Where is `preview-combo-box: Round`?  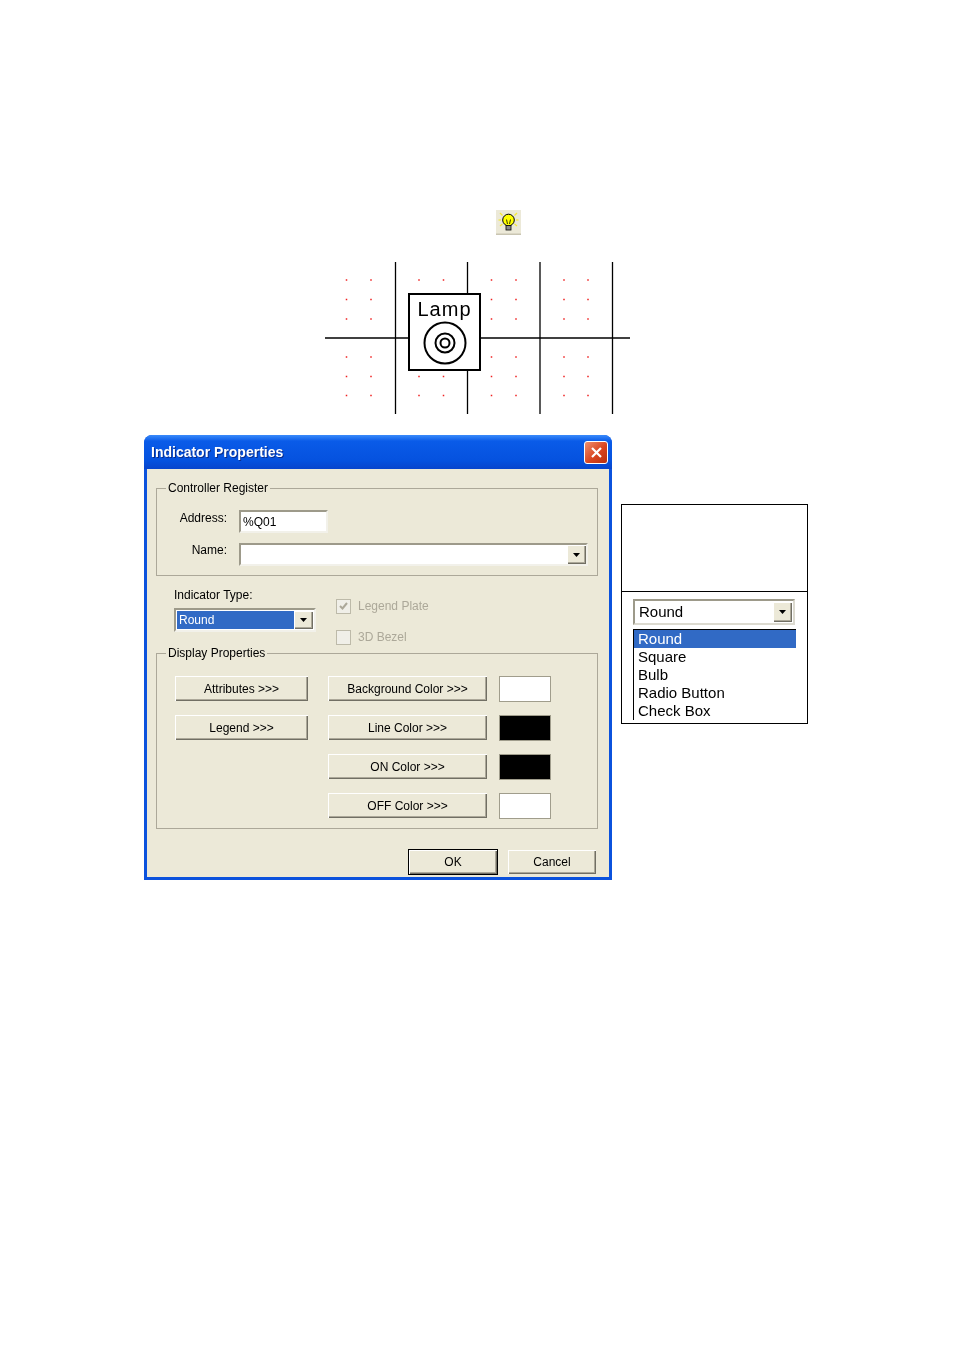
preview-combo-box: Round is located at coordinates (714, 612).